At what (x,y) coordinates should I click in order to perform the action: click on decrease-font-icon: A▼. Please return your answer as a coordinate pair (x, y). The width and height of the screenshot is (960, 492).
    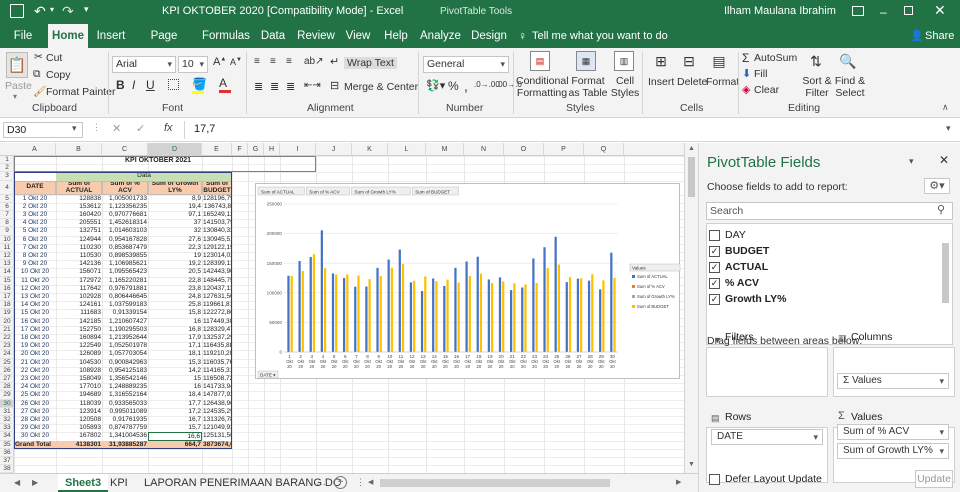
    Looking at the image, I should click on (236, 62).